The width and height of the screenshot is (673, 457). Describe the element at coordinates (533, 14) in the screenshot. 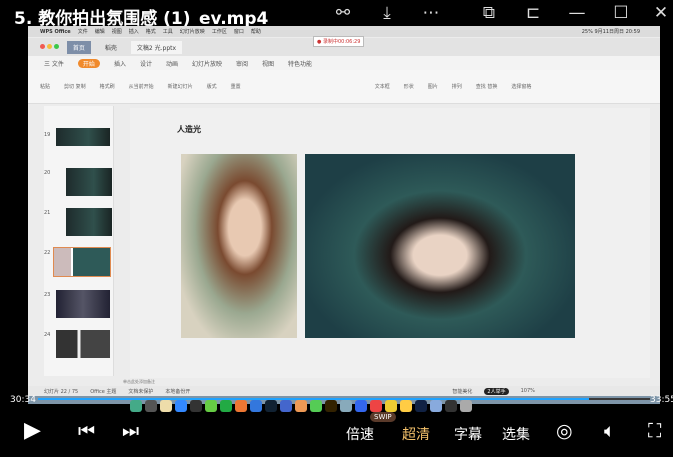

I see `mini-mode-icon: ⊏` at that location.